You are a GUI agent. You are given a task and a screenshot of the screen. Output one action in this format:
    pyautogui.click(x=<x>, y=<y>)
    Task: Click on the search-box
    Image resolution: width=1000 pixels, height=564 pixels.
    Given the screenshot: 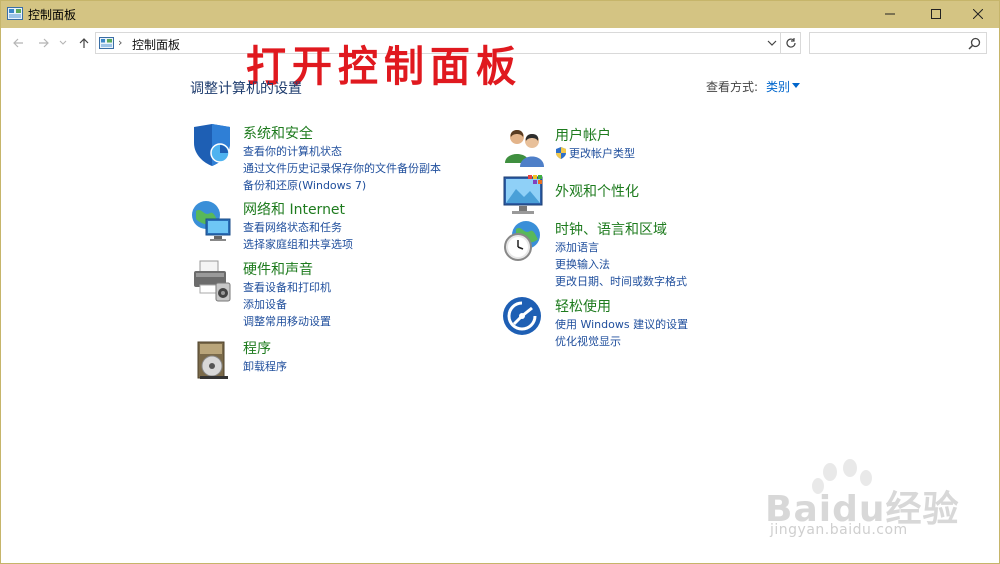 What is the action you would take?
    pyautogui.click(x=898, y=43)
    